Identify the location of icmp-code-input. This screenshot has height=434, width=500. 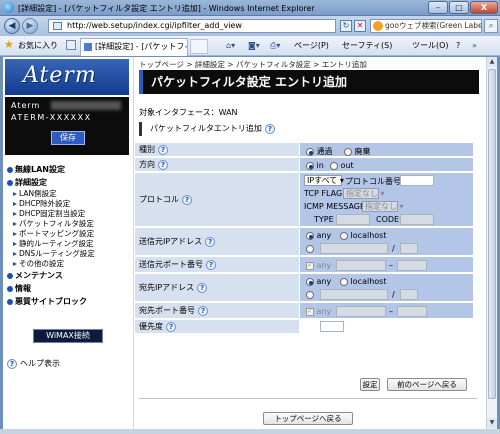
(417, 219).